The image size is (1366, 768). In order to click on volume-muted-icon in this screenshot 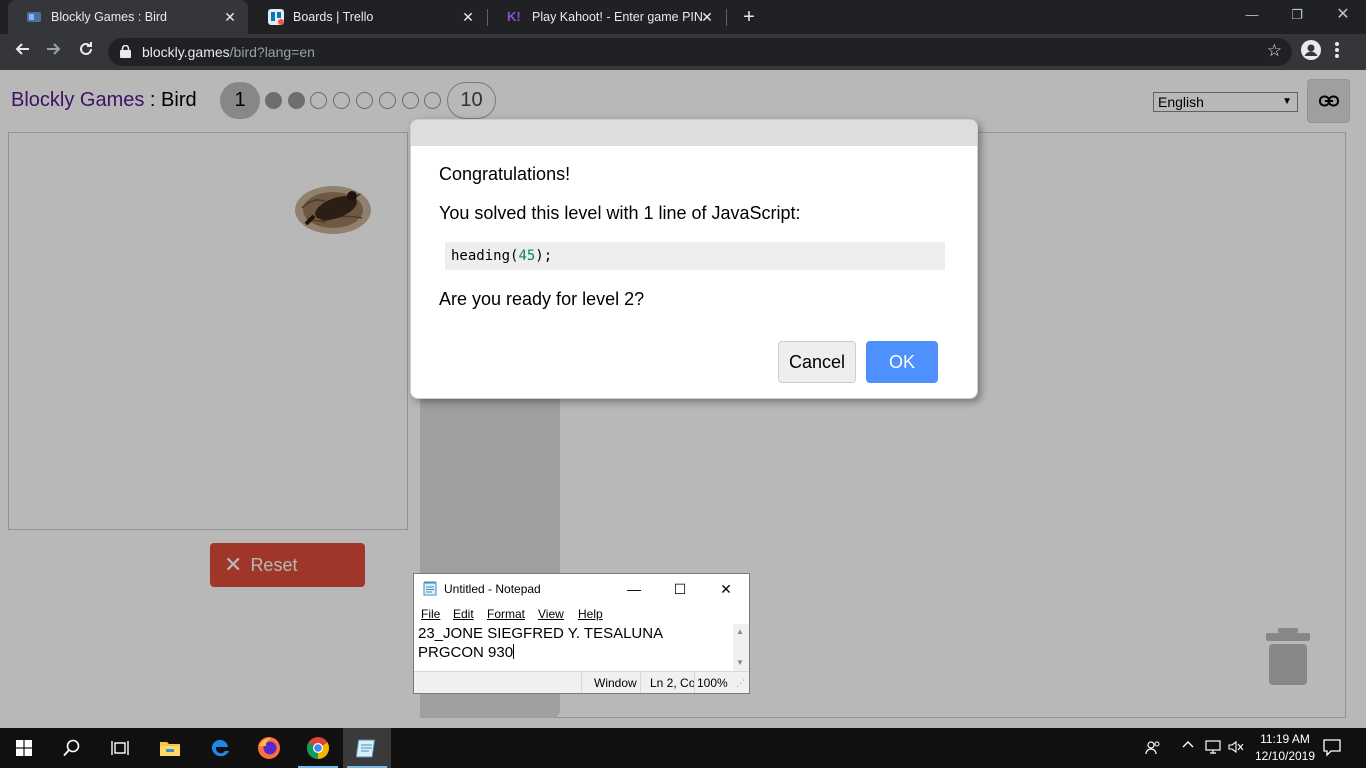, I will do `click(1236, 748)`.